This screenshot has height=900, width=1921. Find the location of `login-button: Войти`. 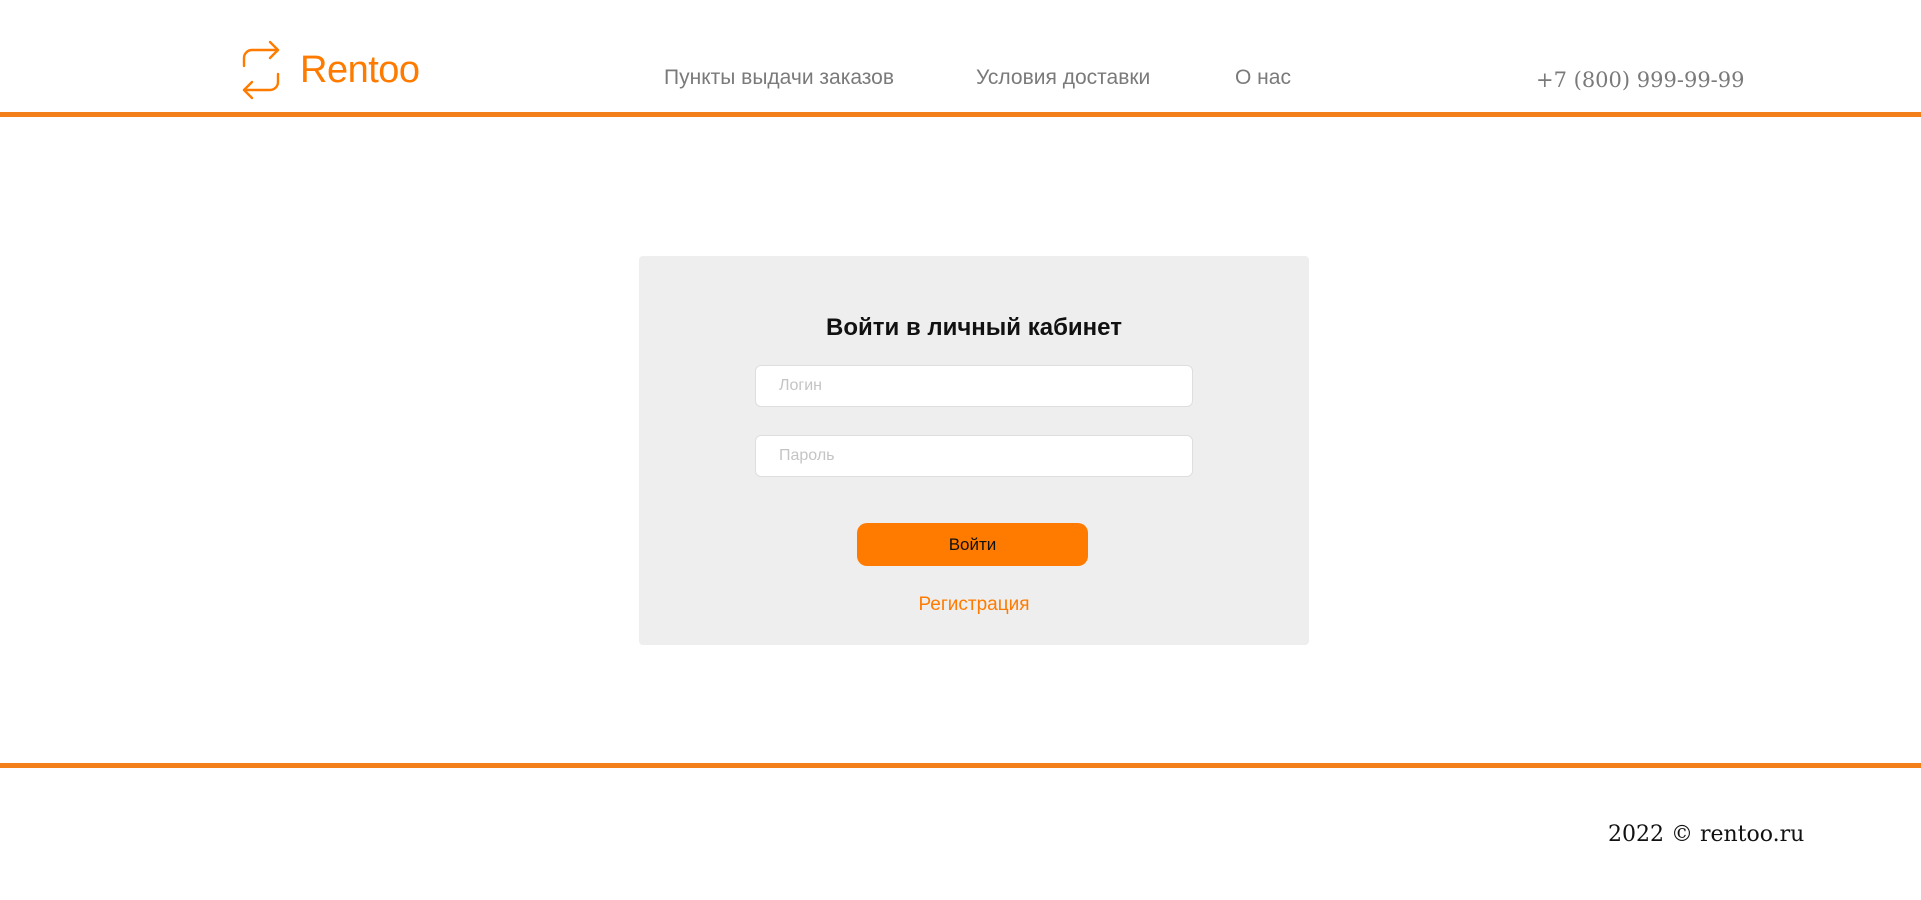

login-button: Войти is located at coordinates (972, 544).